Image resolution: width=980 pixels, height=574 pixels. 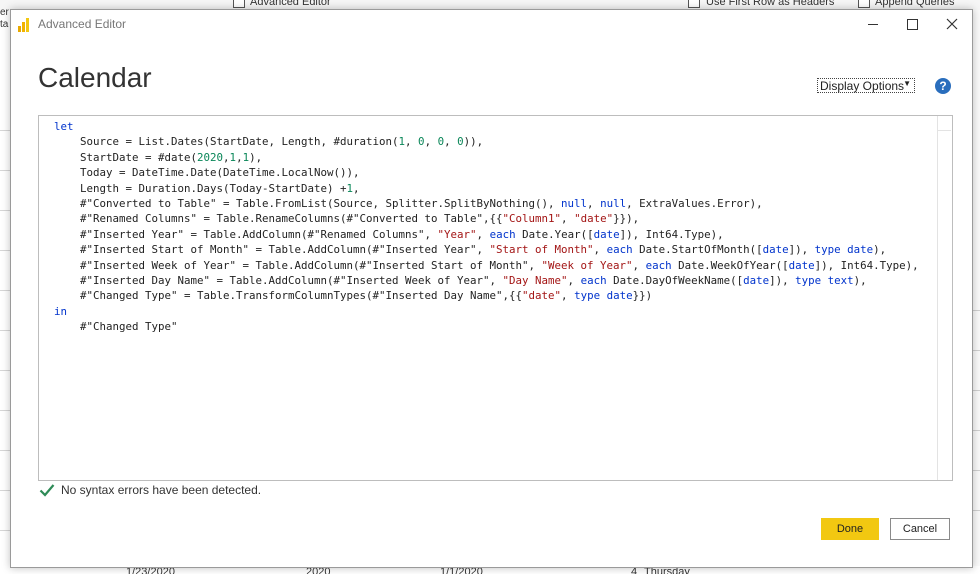 I want to click on close-button, so click(x=952, y=24).